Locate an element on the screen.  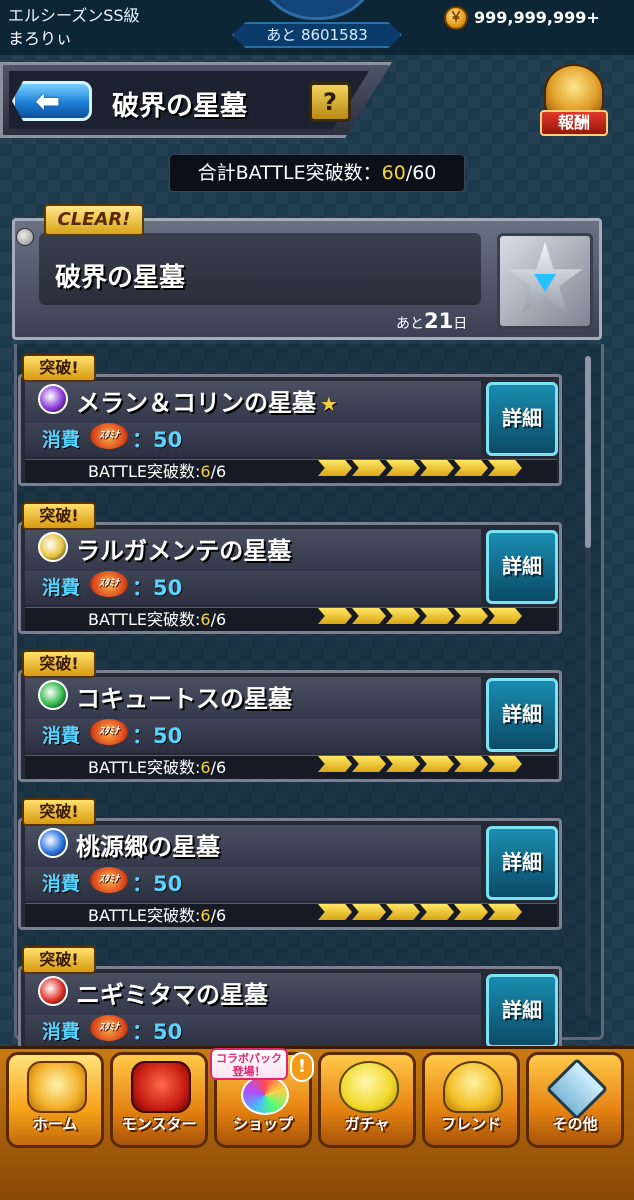
quest-title: コキュートスの星墓 is located at coordinates (186, 696).